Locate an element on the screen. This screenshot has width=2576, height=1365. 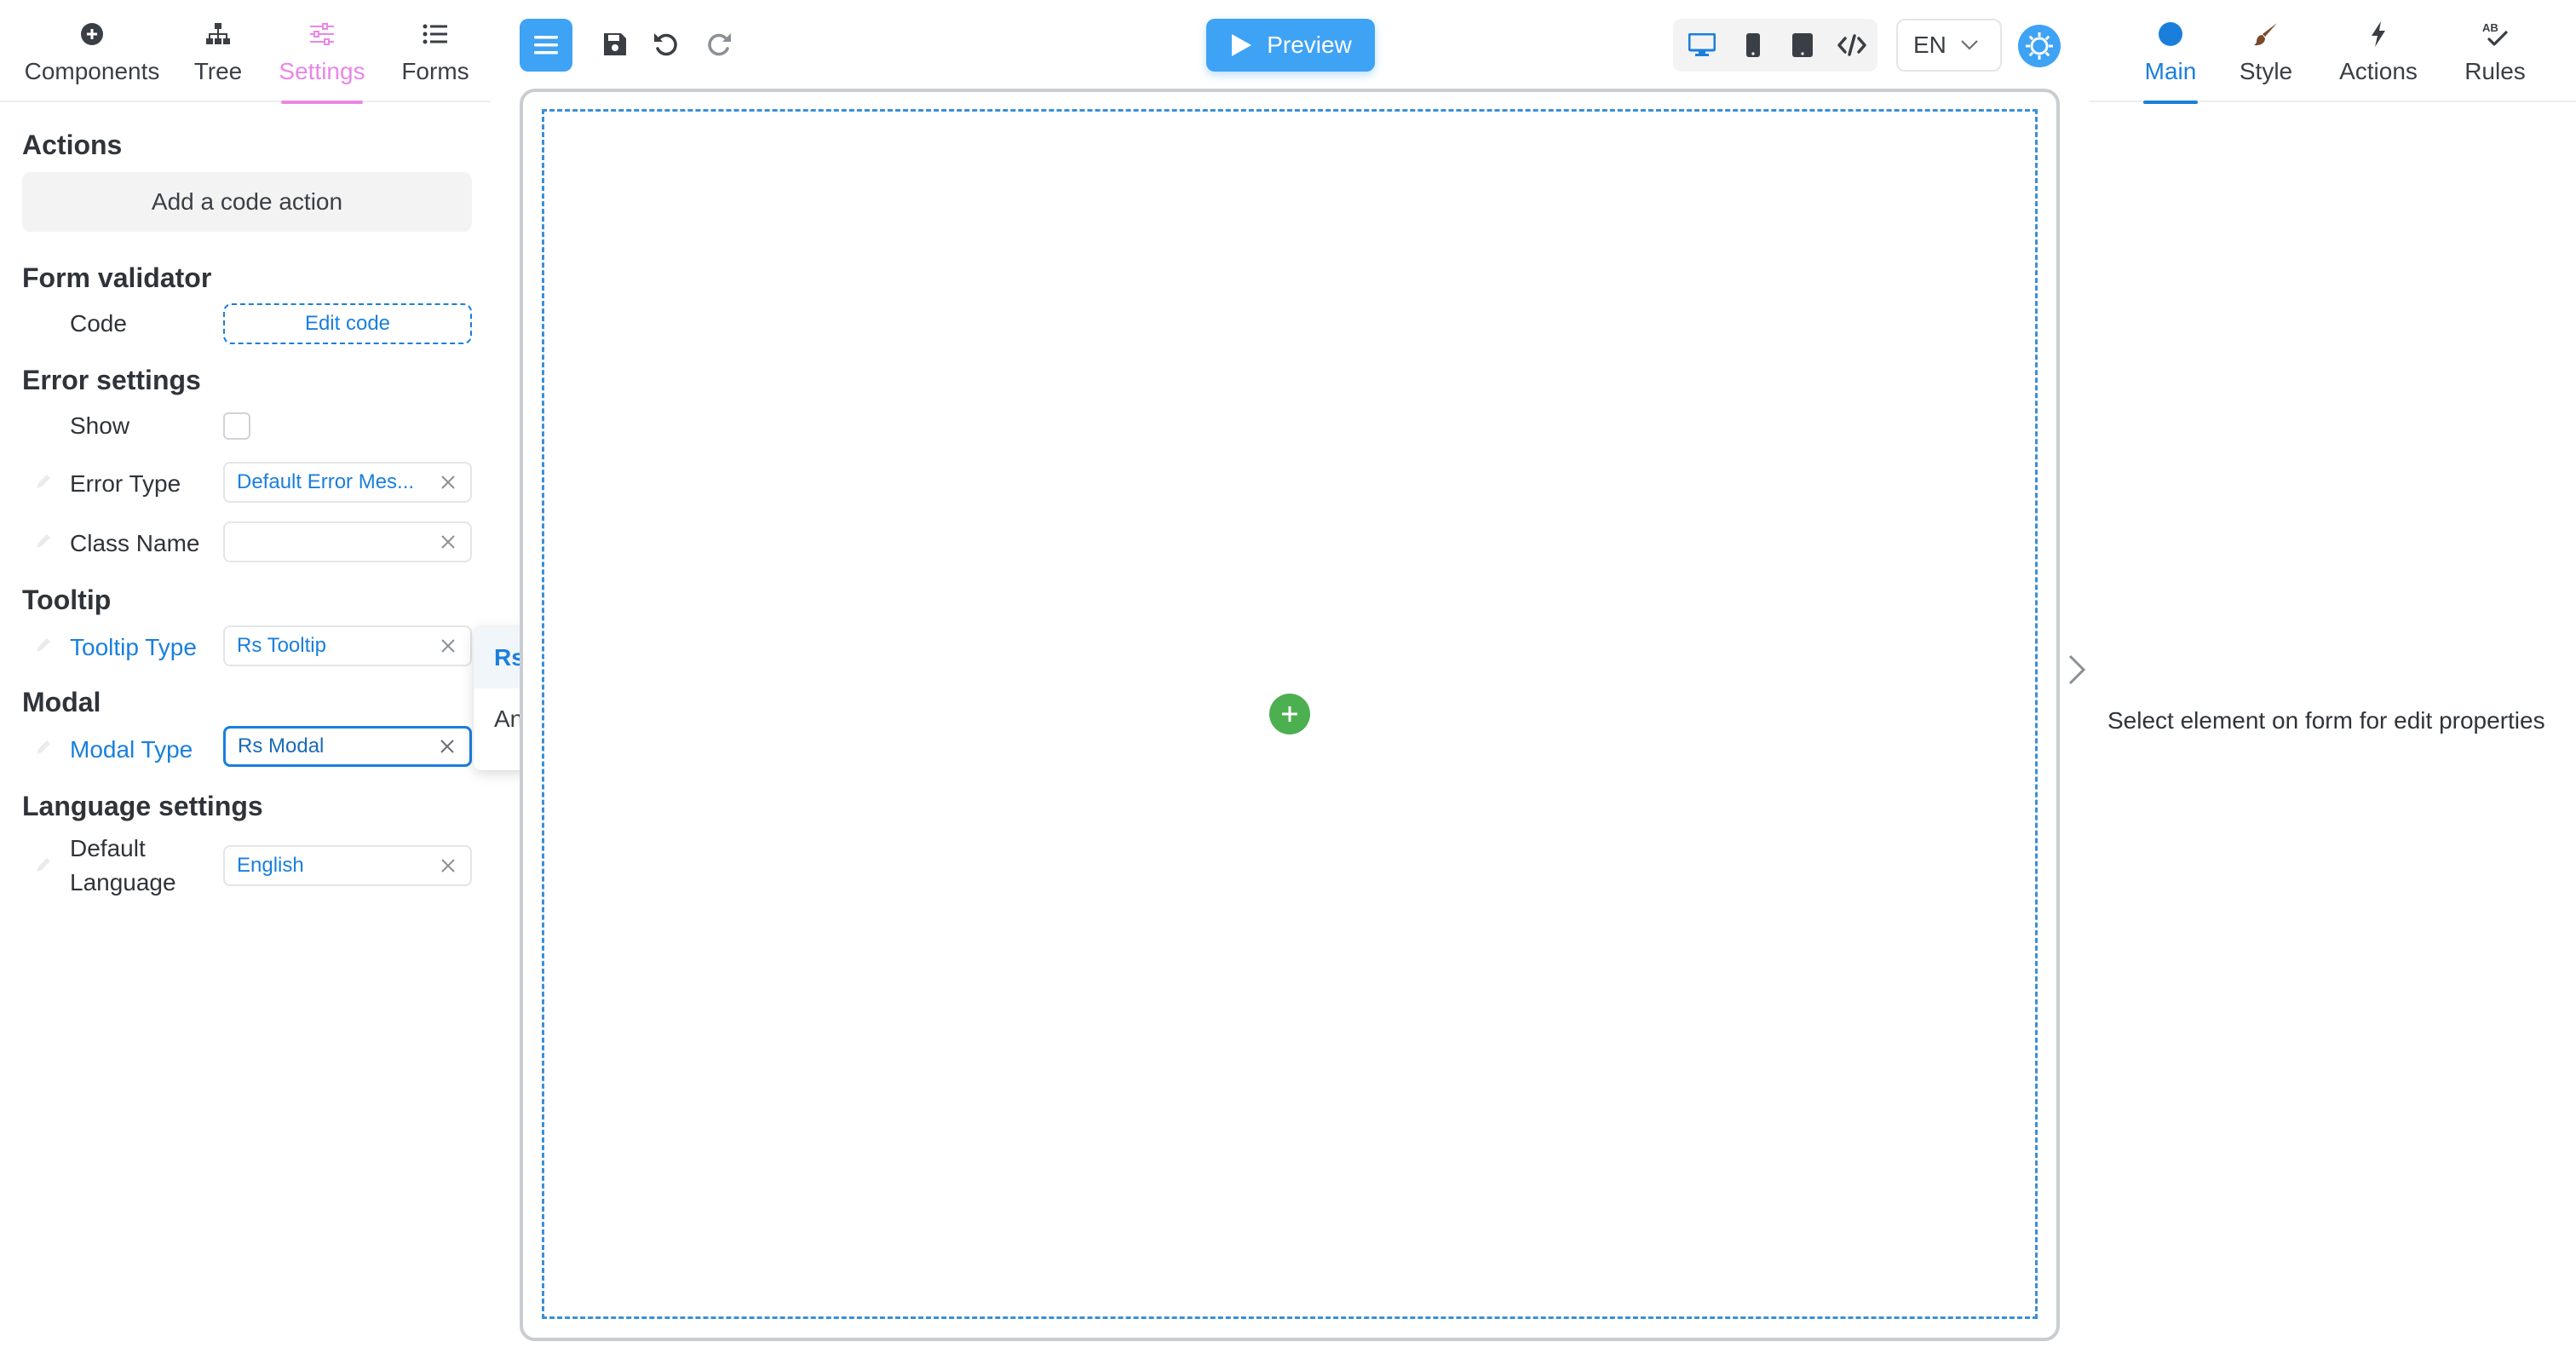
tab-actions: Actions is located at coordinates (2379, 51).